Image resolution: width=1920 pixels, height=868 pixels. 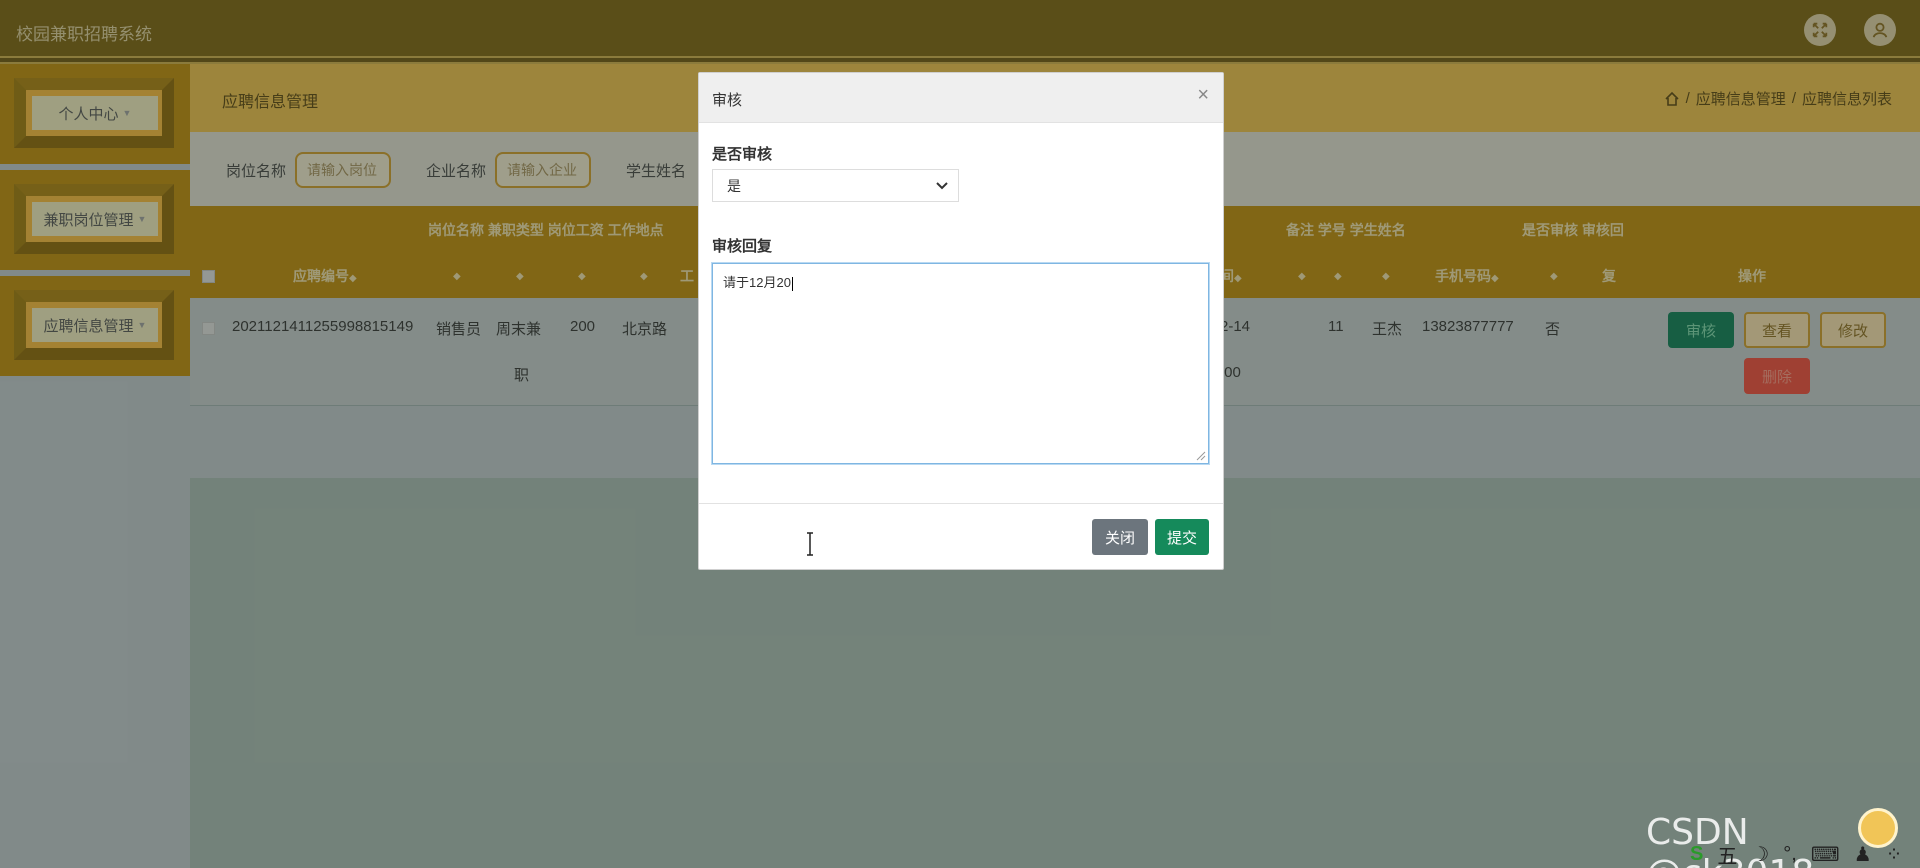 What do you see at coordinates (961, 503) in the screenshot?
I see `dialog-footer-divider` at bounding box center [961, 503].